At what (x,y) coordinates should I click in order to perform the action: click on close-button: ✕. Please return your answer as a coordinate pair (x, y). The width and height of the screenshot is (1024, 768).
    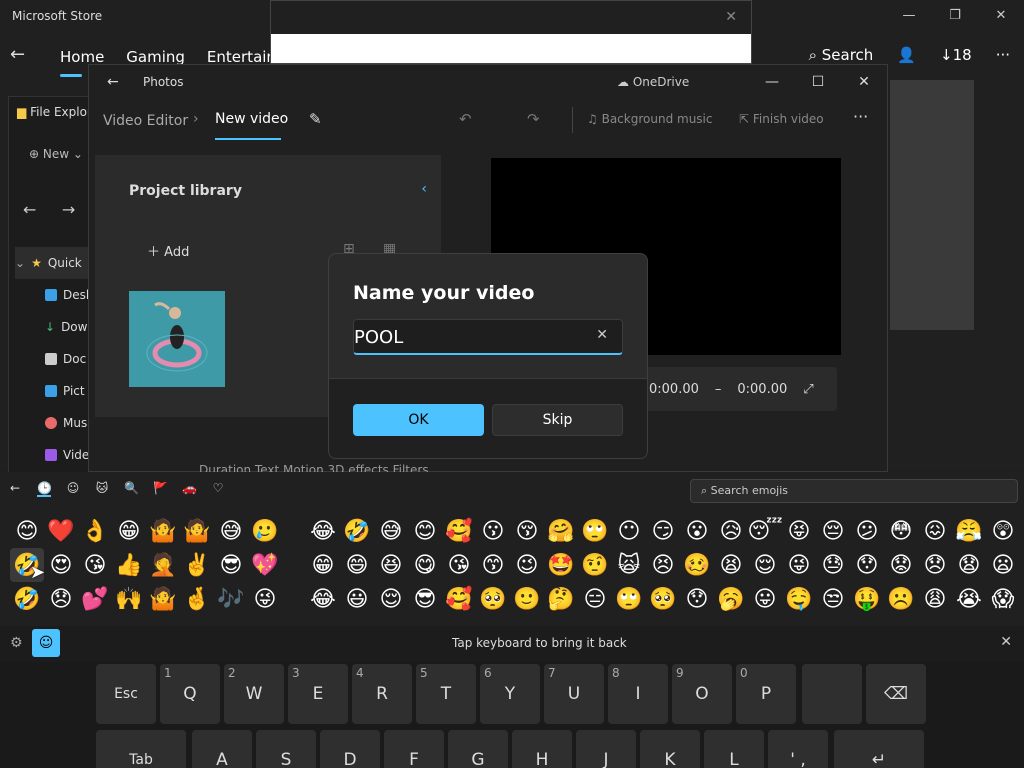
    Looking at the image, I should click on (864, 82).